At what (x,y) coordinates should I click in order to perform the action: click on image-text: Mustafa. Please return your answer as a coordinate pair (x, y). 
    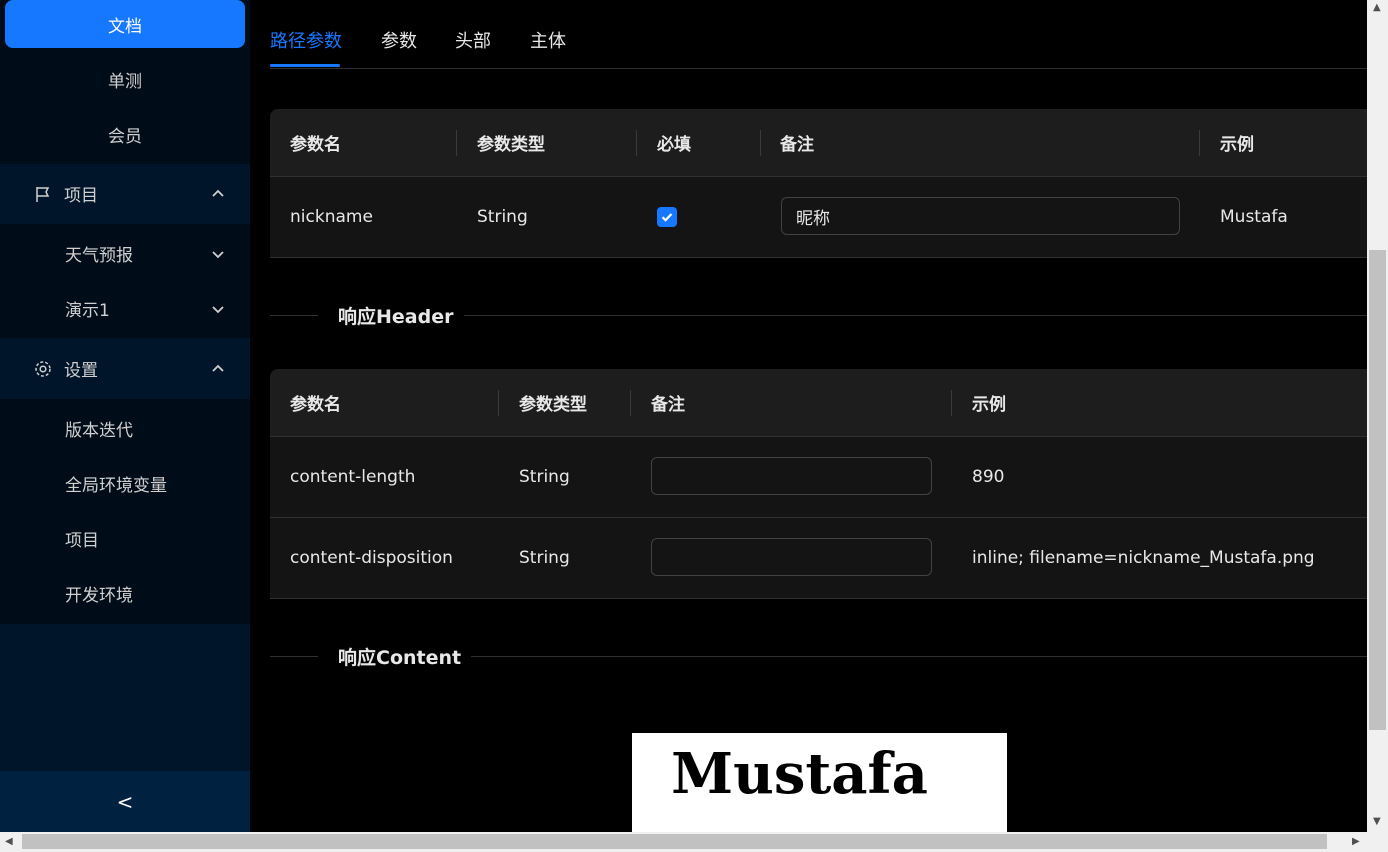
    Looking at the image, I should click on (799, 774).